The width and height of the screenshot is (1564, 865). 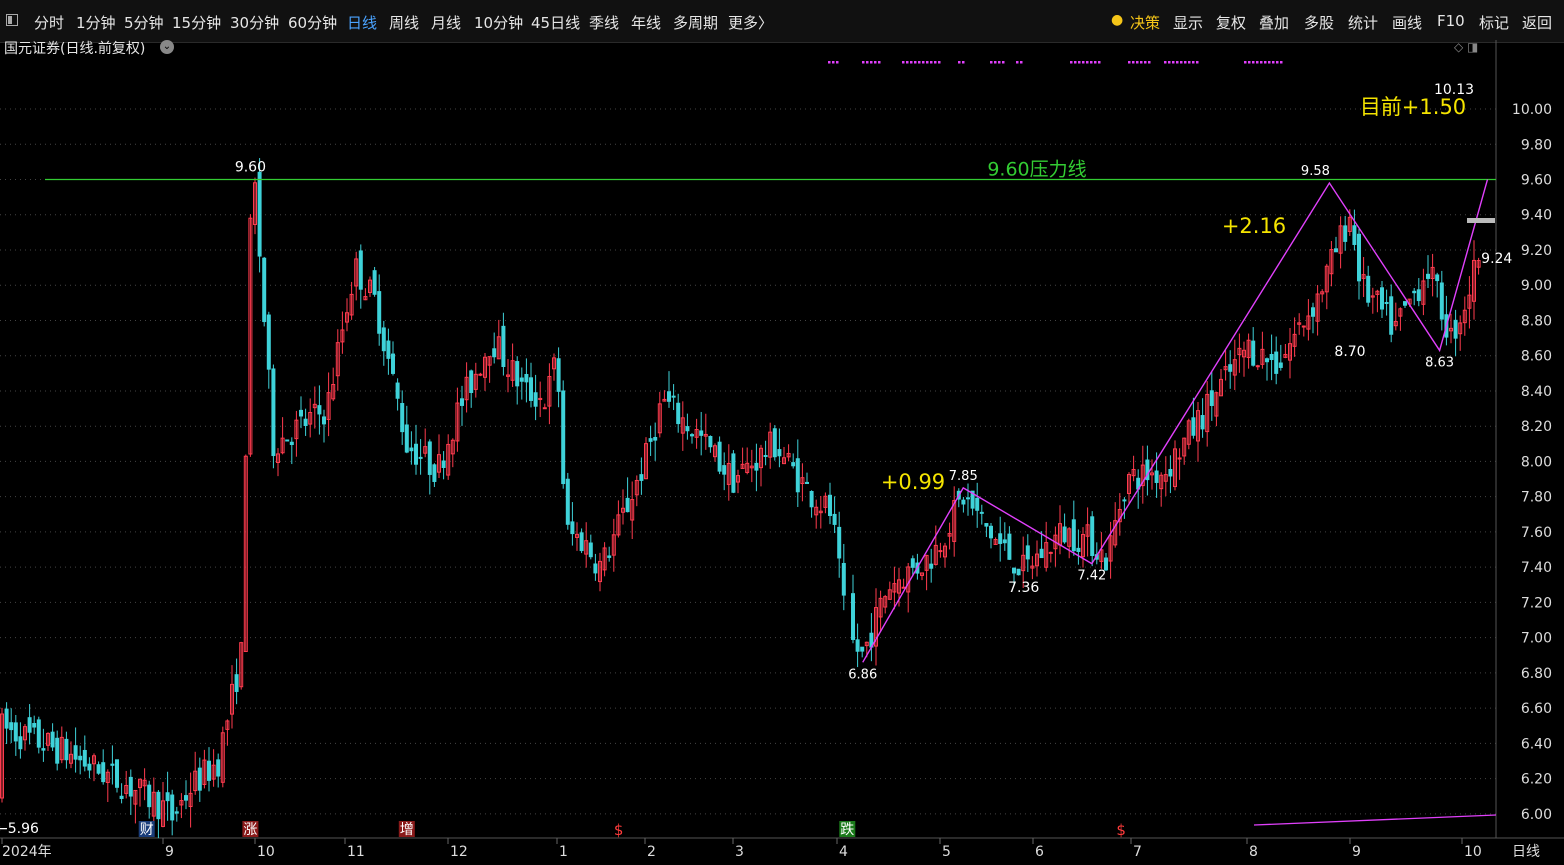 What do you see at coordinates (1536, 744) in the screenshot?
I see `y-tick-label: 6.40` at bounding box center [1536, 744].